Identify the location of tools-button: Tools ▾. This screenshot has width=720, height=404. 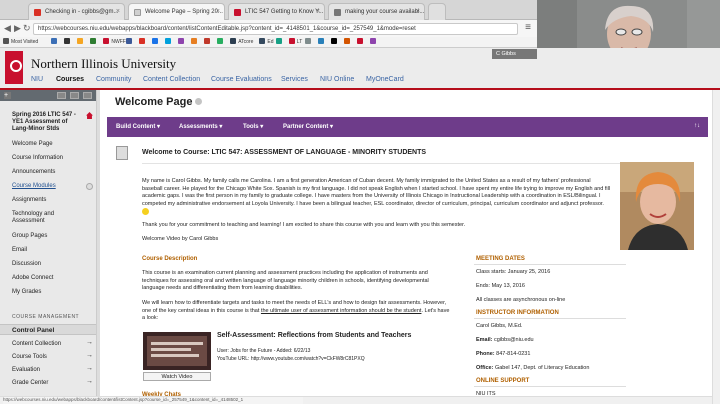
(253, 126).